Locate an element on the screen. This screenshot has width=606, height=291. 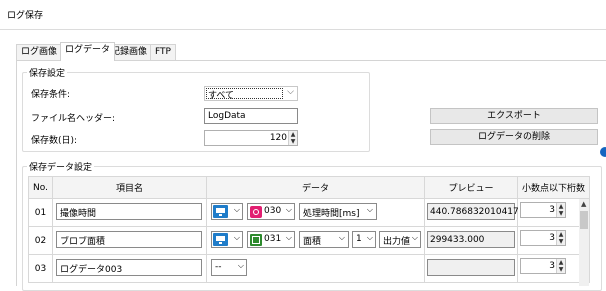
output-select: 出力値 ⌵ is located at coordinates (400, 239).